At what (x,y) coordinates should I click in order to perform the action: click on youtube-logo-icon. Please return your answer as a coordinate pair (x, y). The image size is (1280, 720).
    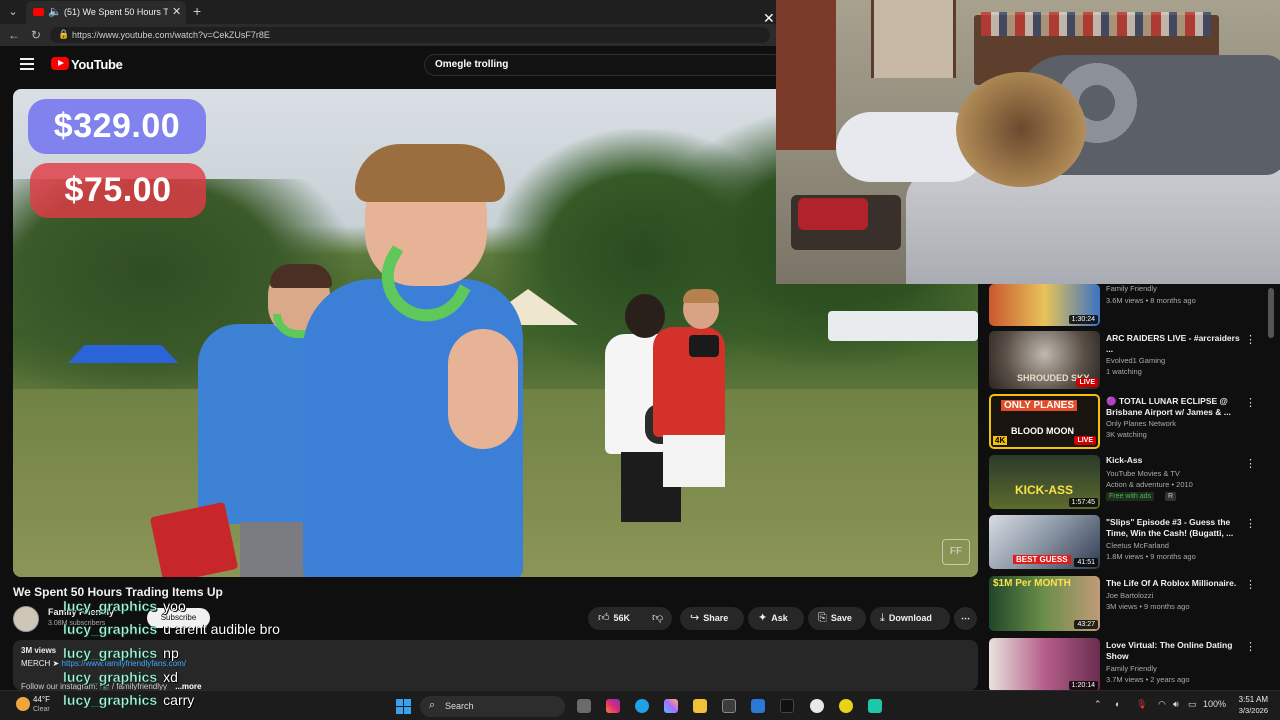
    Looking at the image, I should click on (60, 63).